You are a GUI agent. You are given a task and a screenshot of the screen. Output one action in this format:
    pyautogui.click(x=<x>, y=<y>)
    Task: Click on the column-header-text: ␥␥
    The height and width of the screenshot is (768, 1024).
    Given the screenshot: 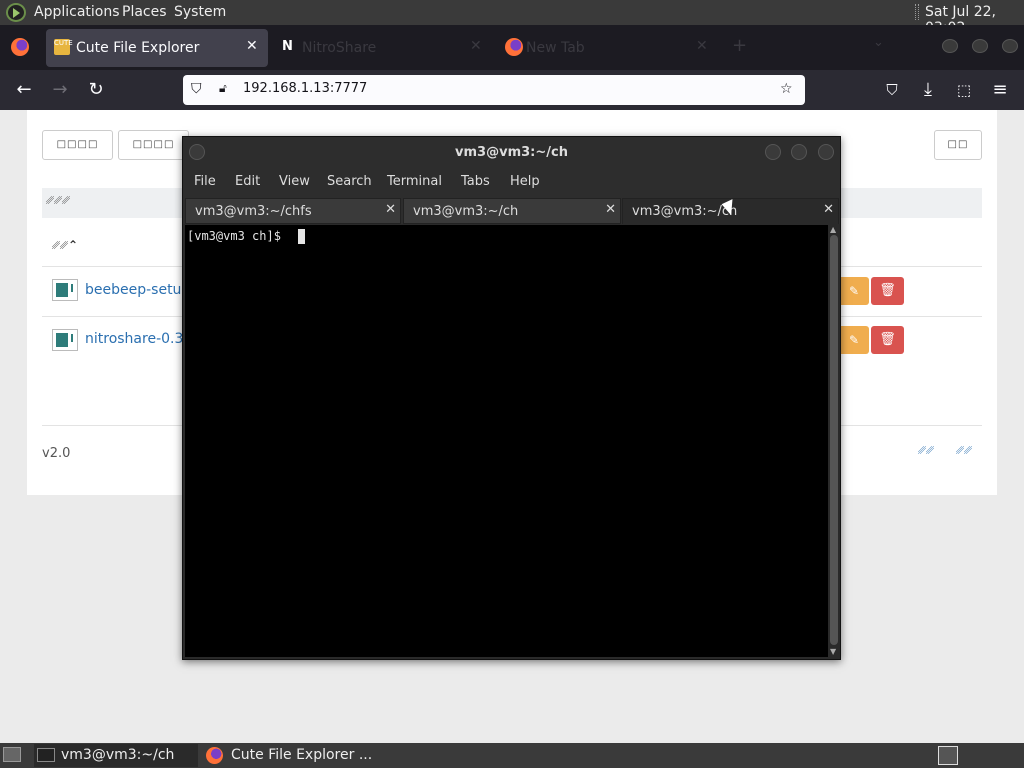 What is the action you would take?
    pyautogui.click(x=60, y=246)
    